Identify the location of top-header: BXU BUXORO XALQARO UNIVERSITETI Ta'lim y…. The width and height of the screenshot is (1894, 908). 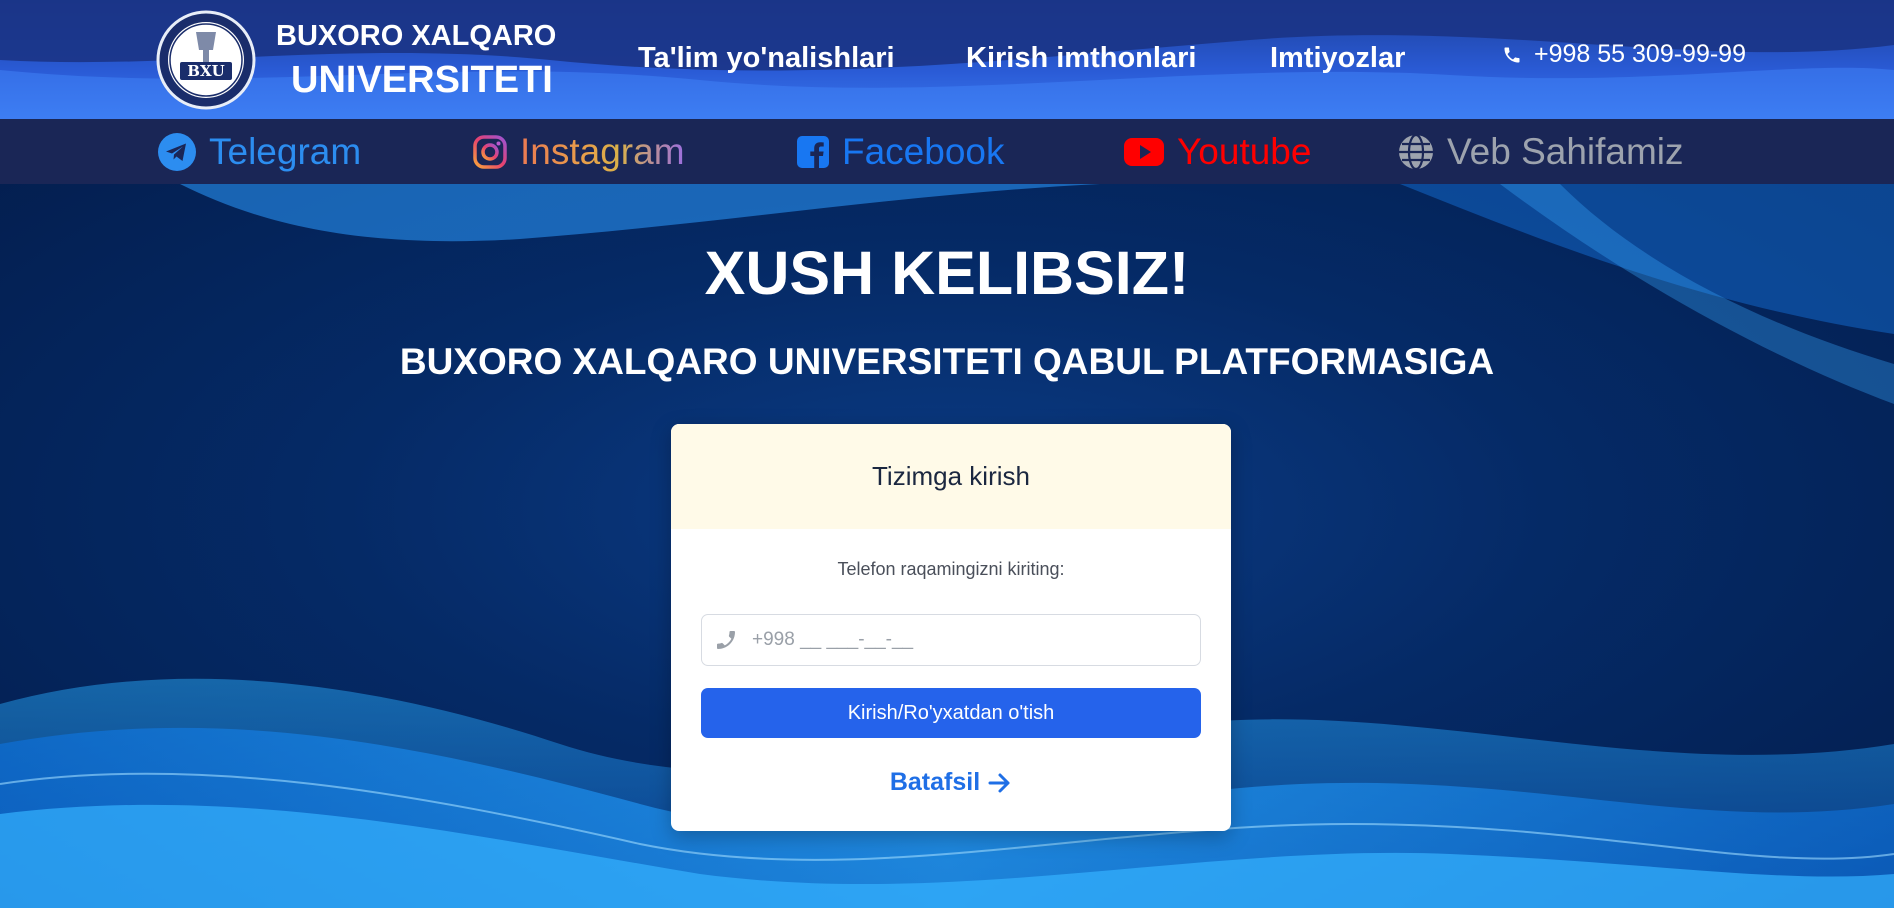
(947, 59).